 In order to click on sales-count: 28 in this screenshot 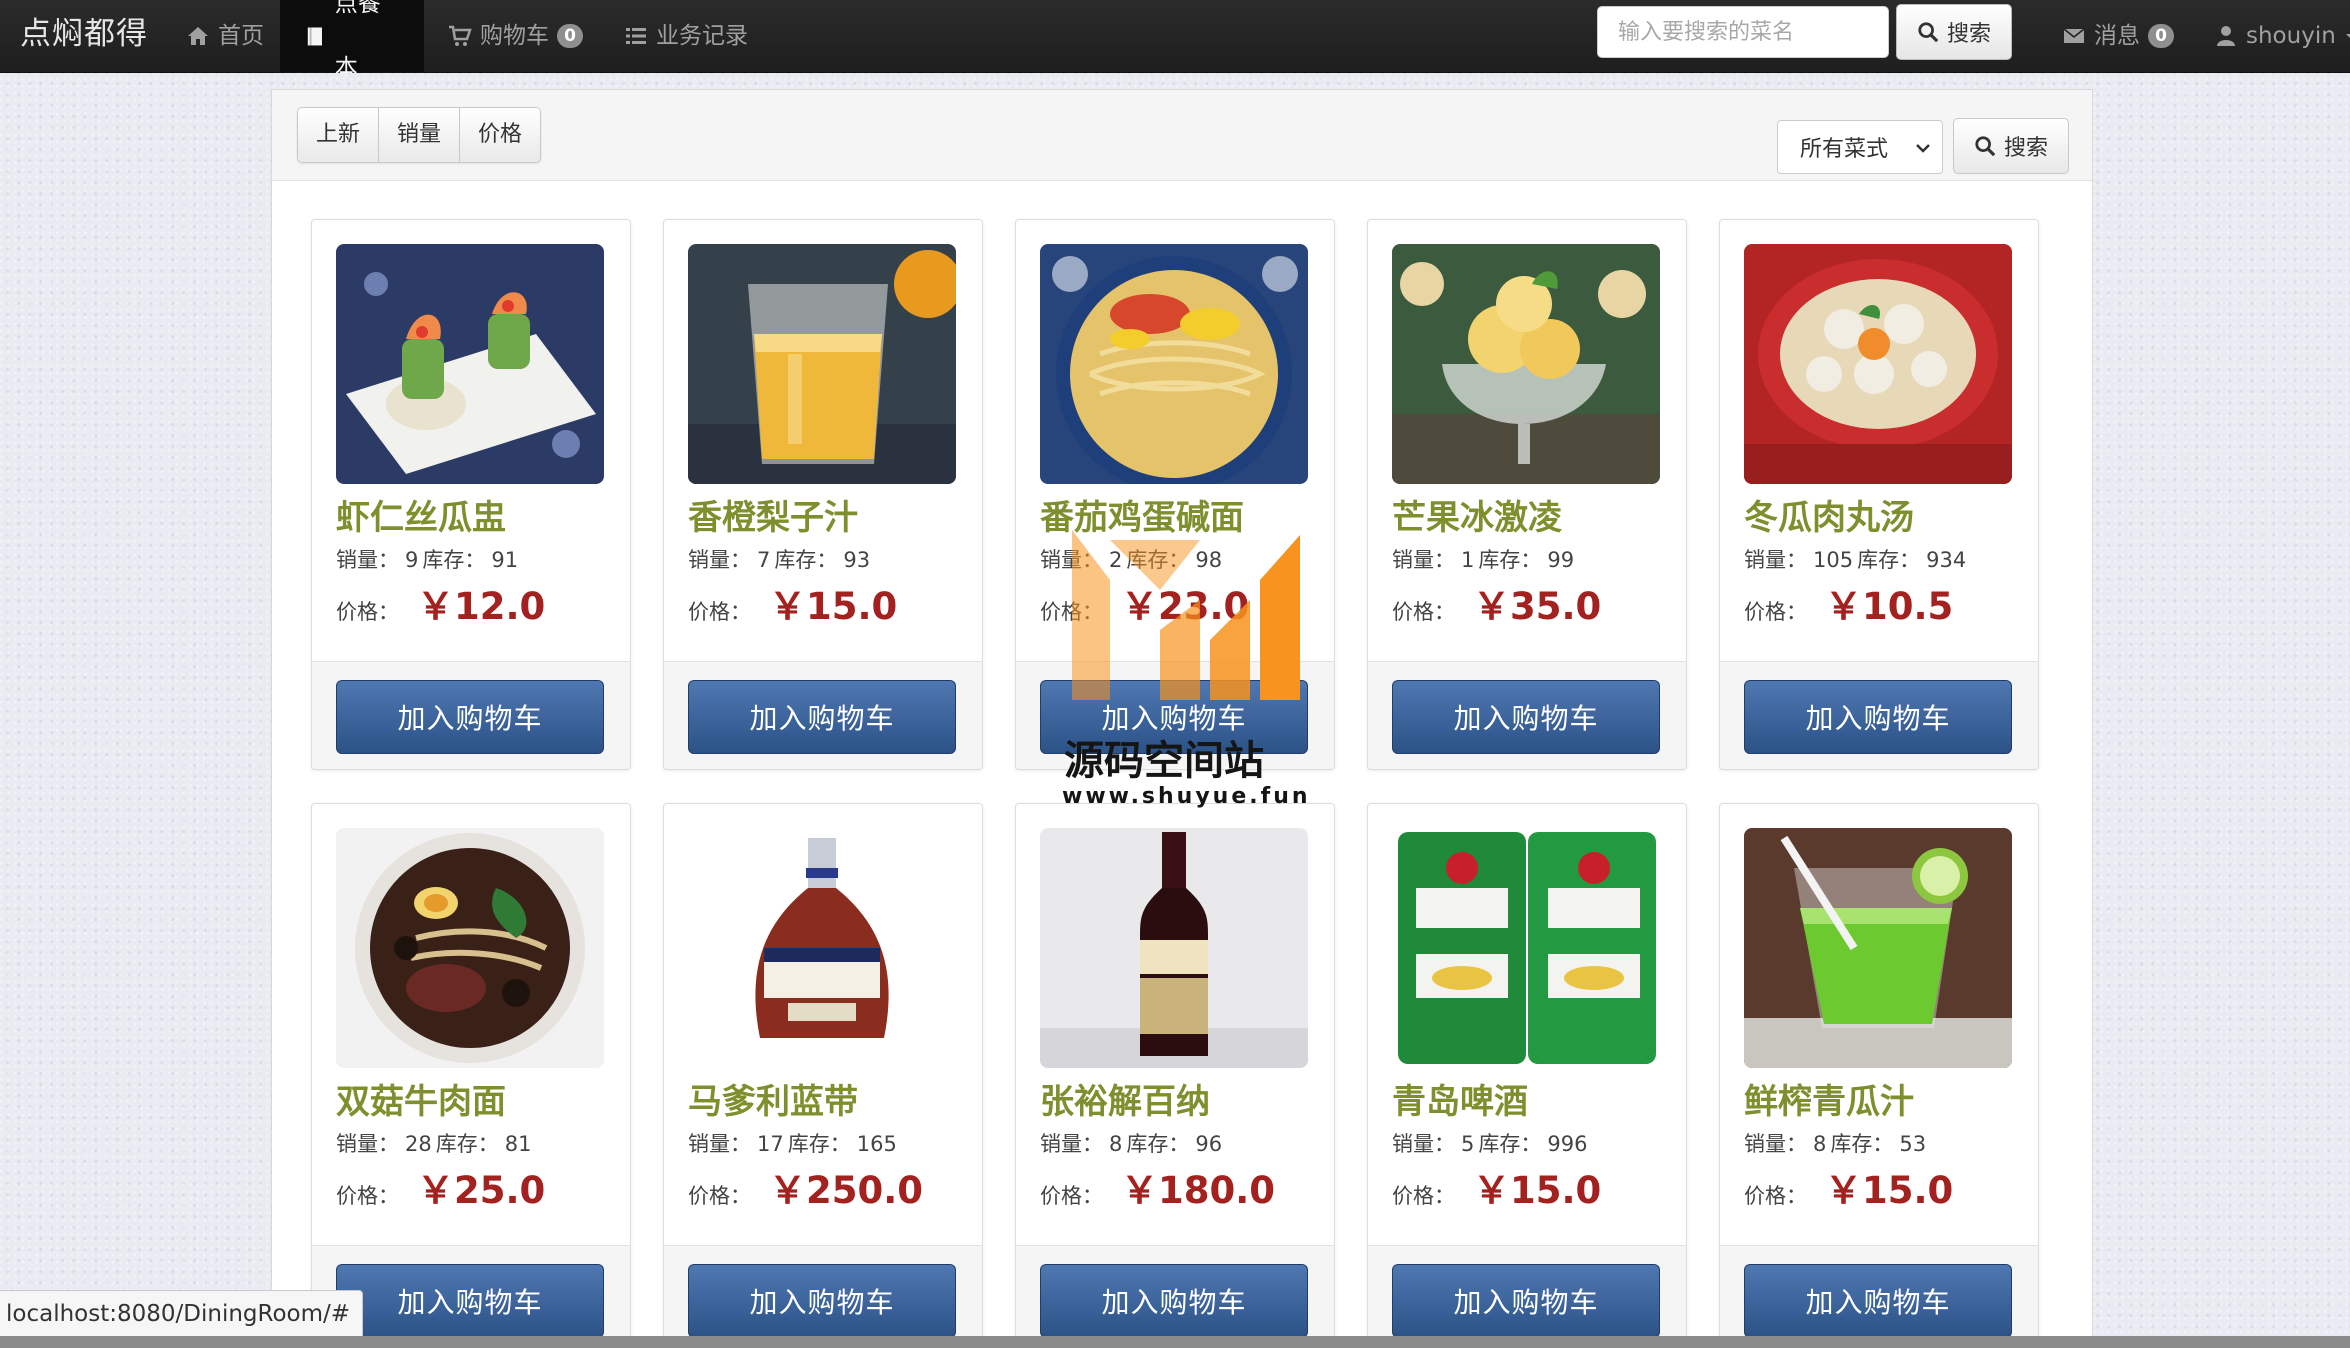, I will do `click(418, 1144)`.